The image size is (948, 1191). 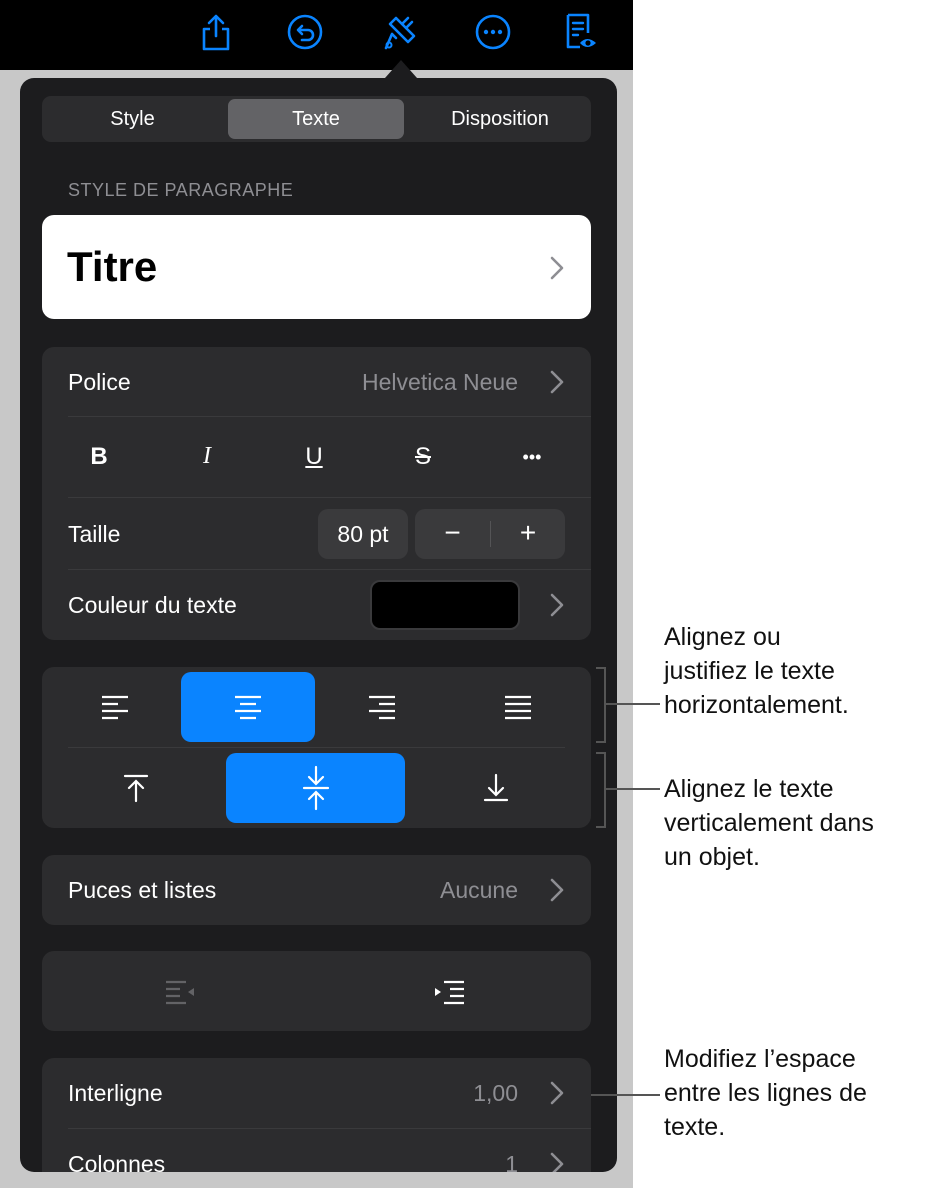 I want to click on line-spacing-row: Interligne 1,00, so click(x=316, y=1093).